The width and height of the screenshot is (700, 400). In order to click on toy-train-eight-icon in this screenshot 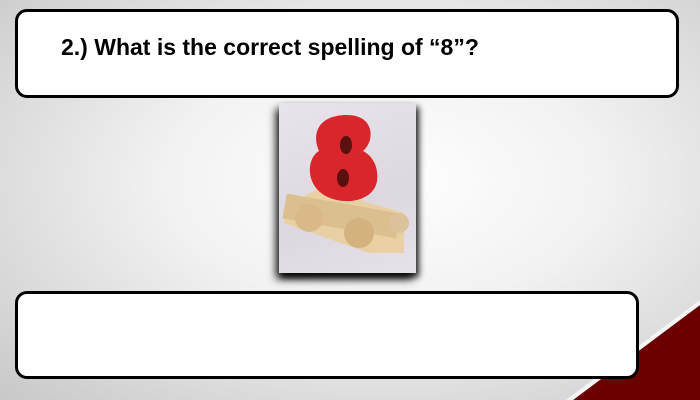, I will do `click(345, 184)`.